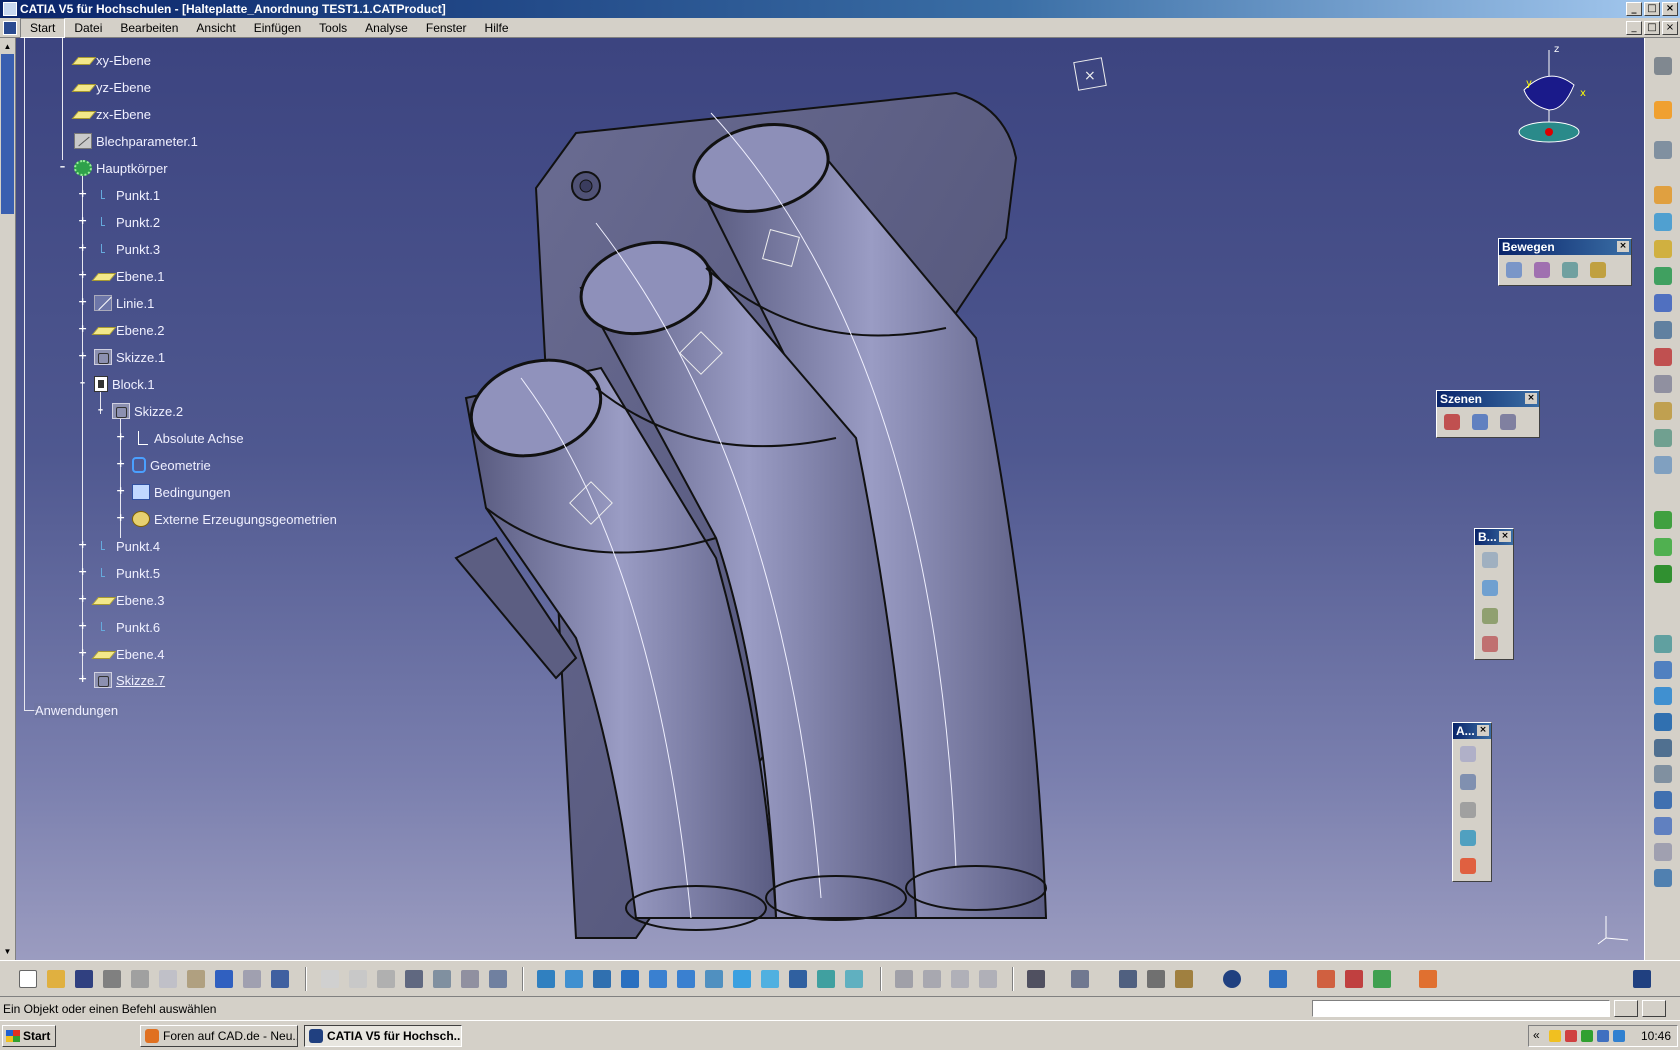 The width and height of the screenshot is (1680, 1050). What do you see at coordinates (574, 979) in the screenshot?
I see `fit-all-icon` at bounding box center [574, 979].